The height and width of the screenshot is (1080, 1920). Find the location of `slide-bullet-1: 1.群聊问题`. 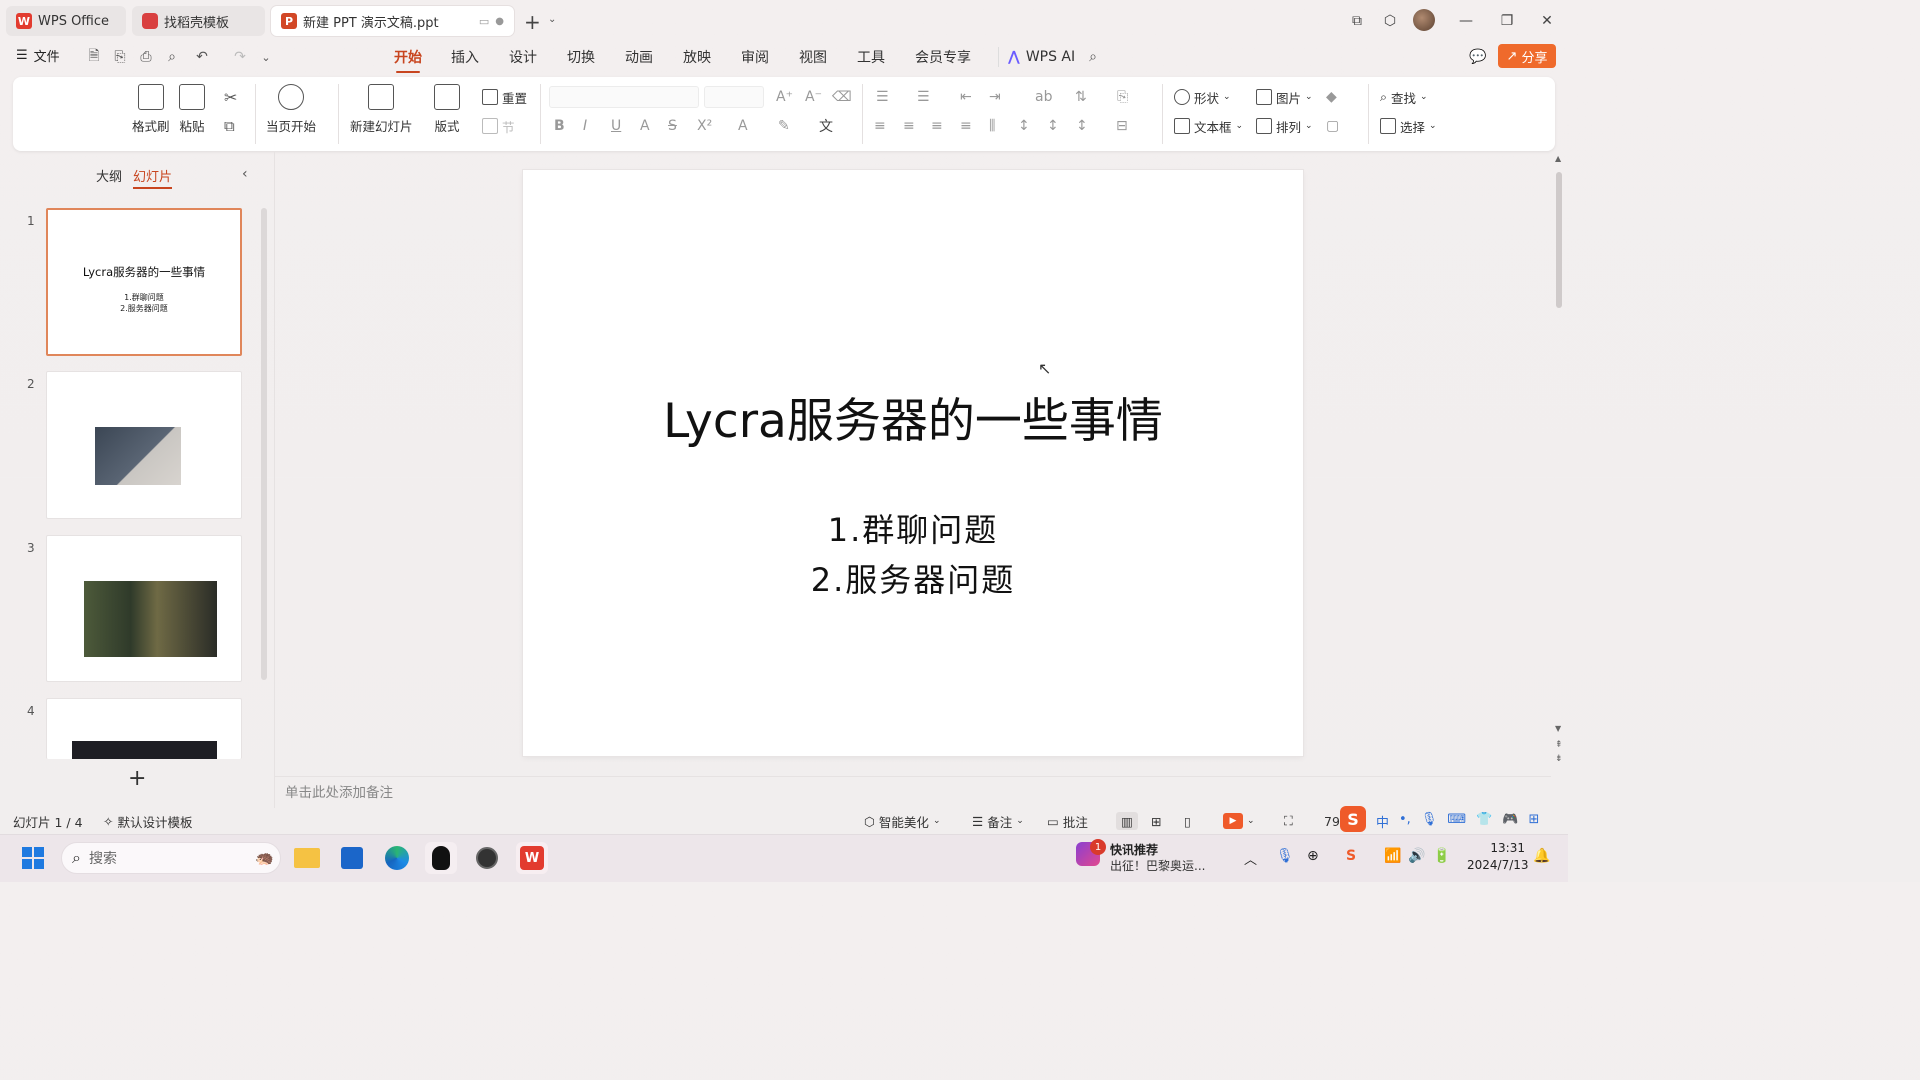

slide-bullet-1: 1.群聊问题 is located at coordinates (913, 528).